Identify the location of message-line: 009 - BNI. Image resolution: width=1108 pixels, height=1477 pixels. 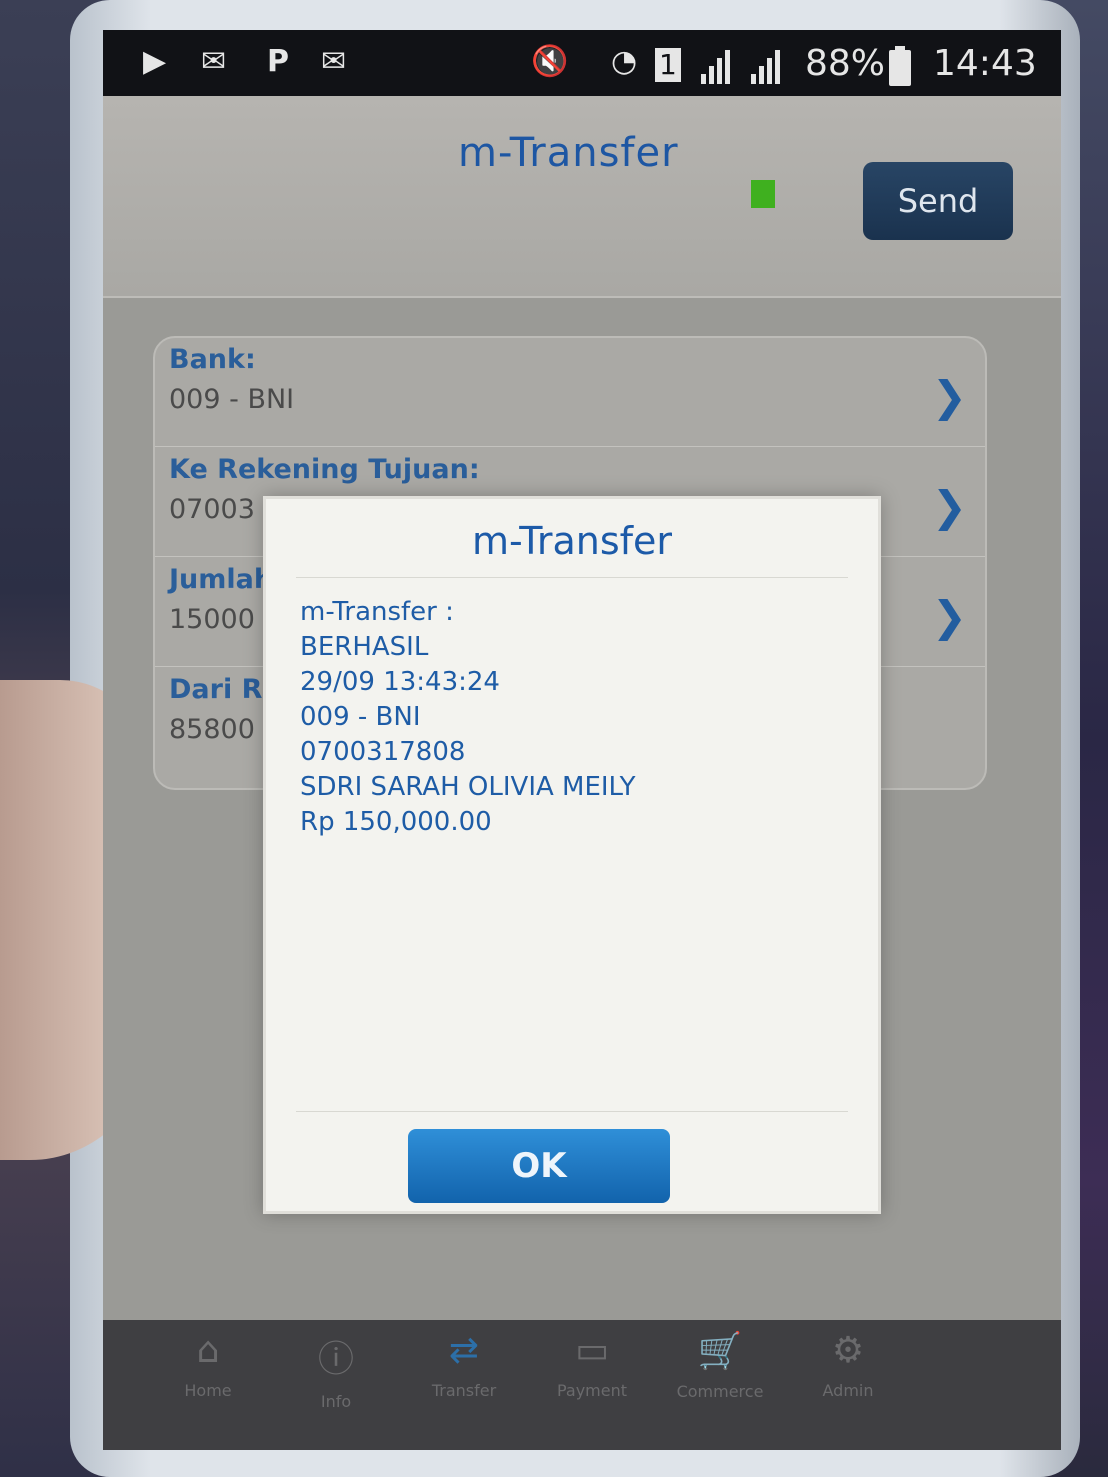
(360, 717).